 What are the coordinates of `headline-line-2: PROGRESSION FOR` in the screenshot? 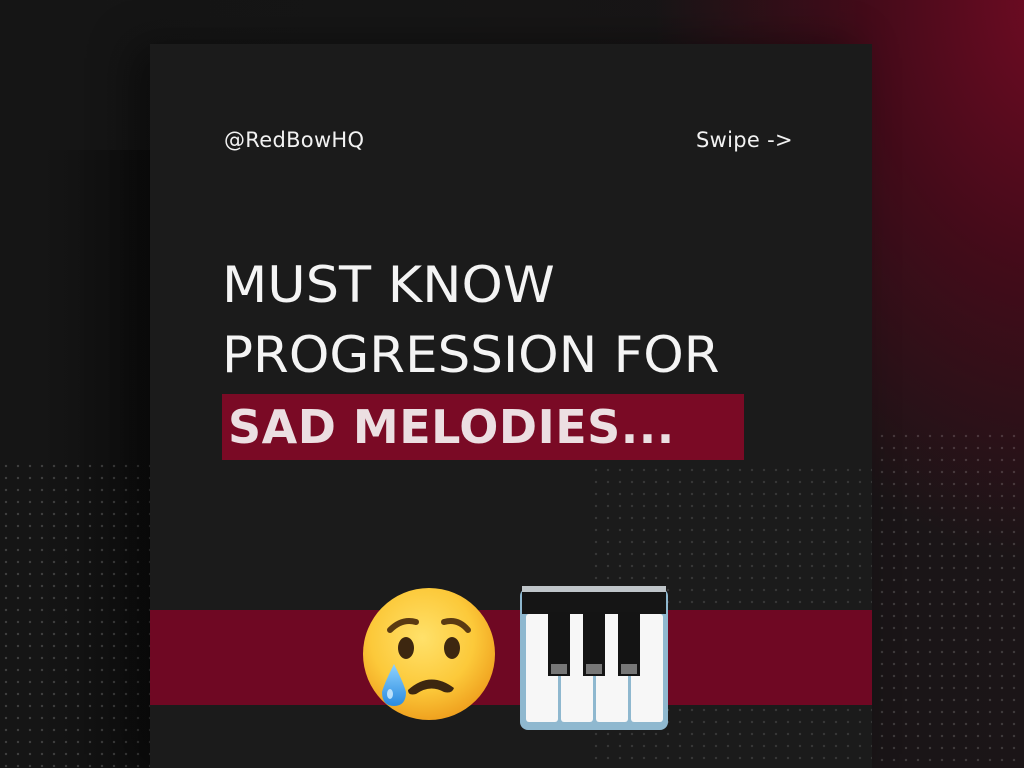 It's located at (471, 355).